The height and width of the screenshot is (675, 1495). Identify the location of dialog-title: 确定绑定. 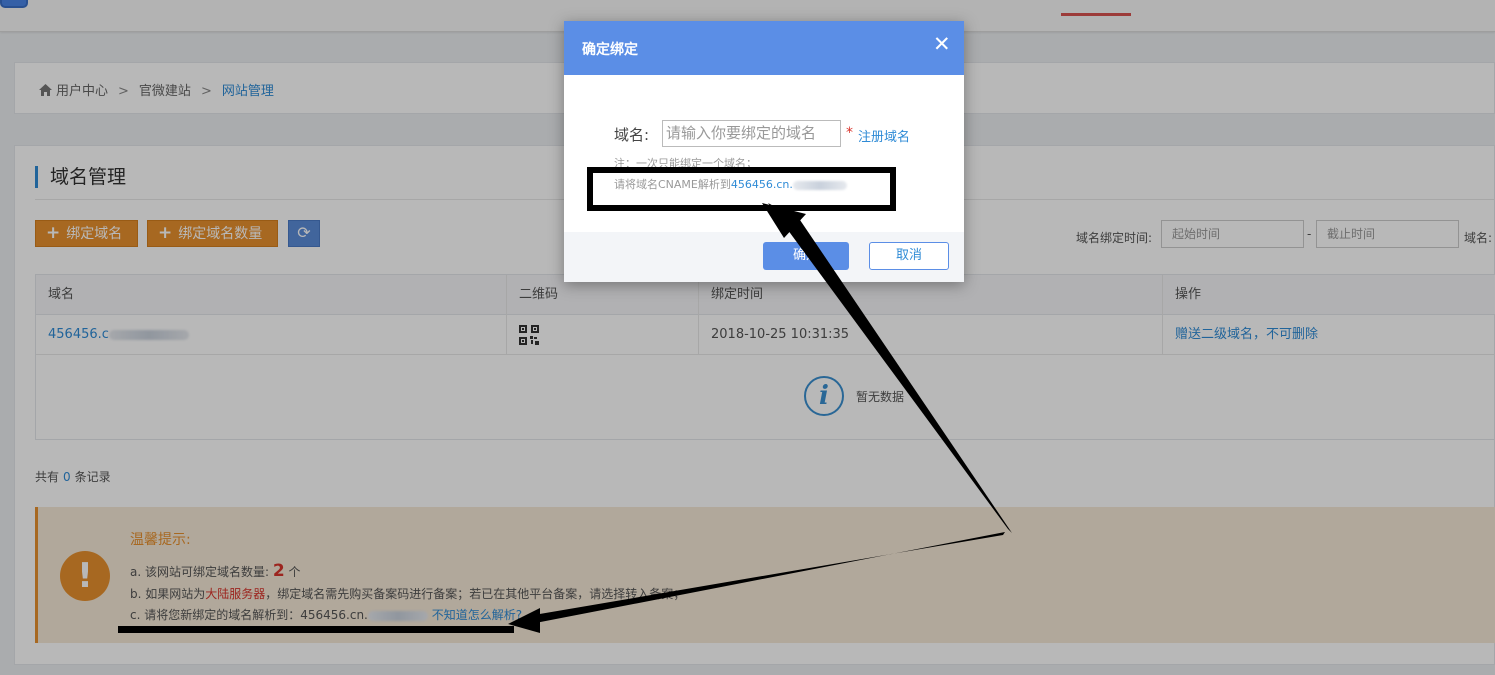
(610, 50).